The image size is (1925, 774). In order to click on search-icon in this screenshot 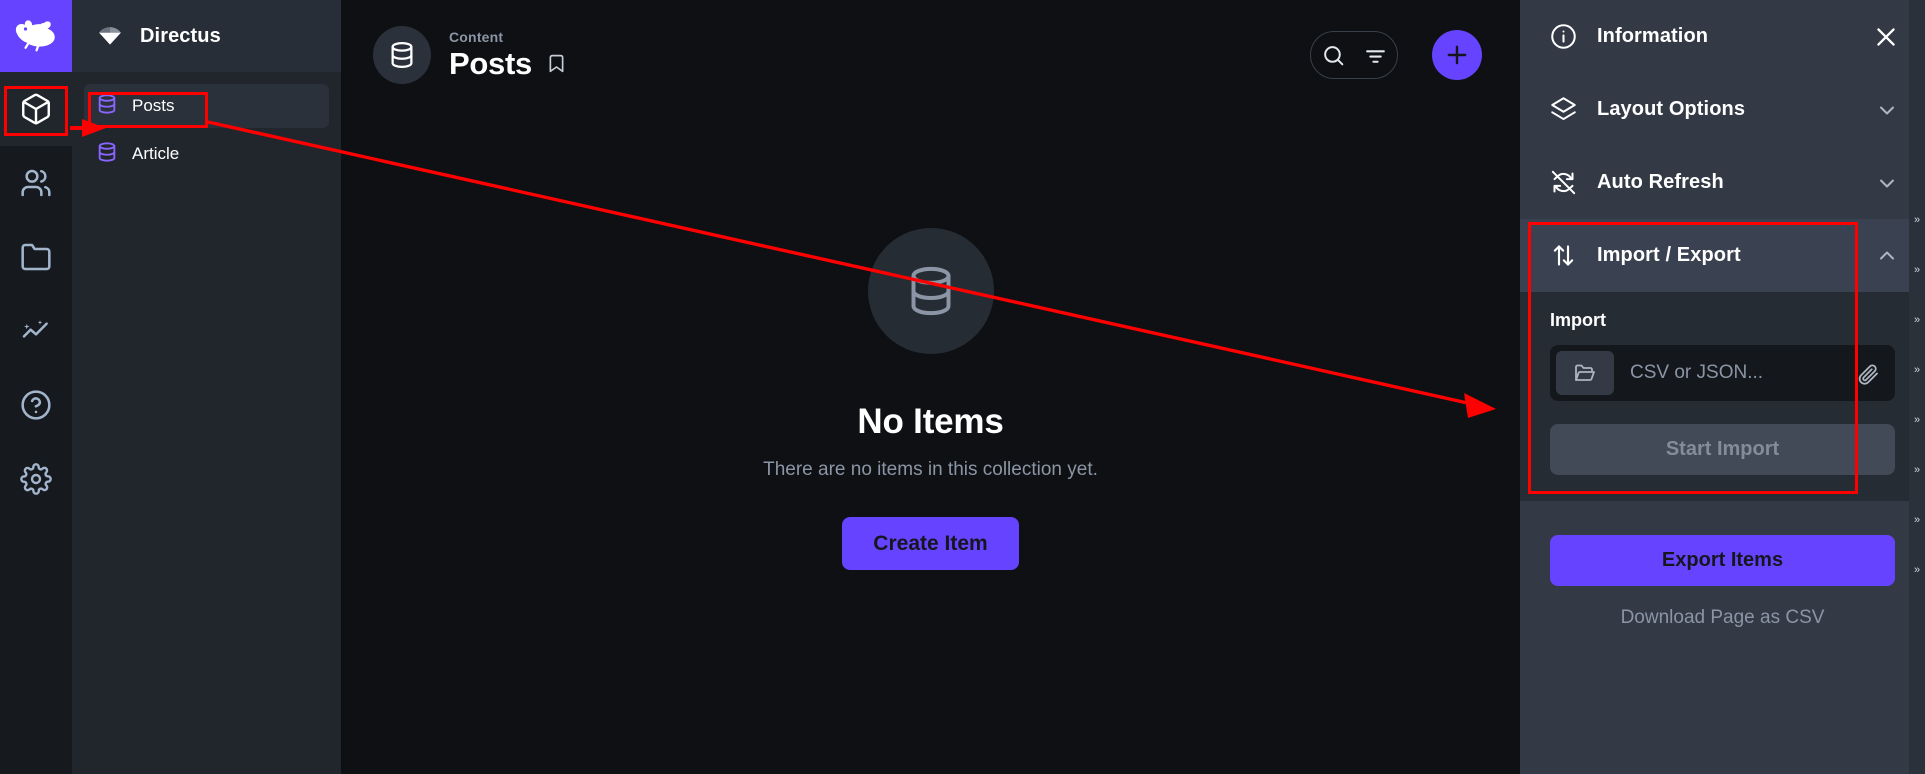, I will do `click(1333, 55)`.